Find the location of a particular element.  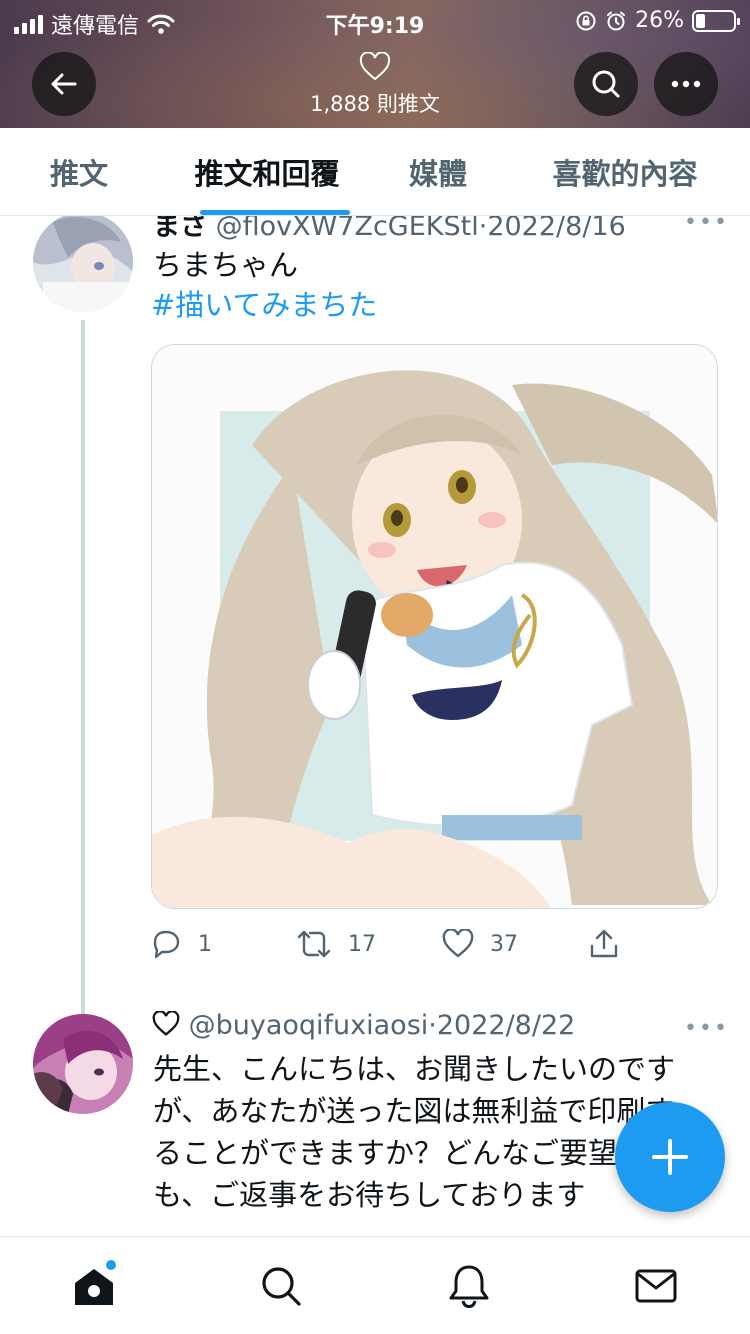

mail-icon is located at coordinates (656, 1285).